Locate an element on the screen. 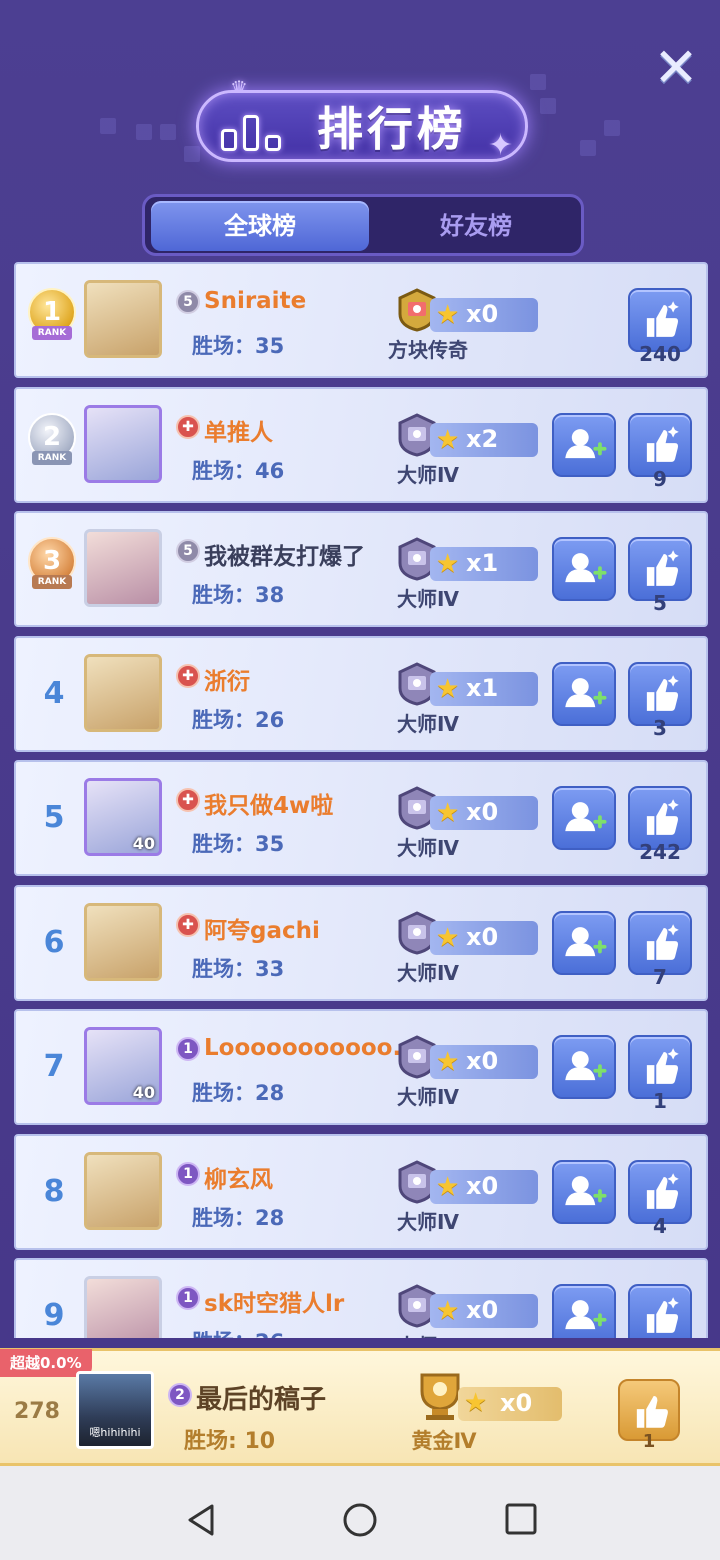 Image resolution: width=720 pixels, height=1560 pixels. ranking-row: 3 RANK 5 我被群友打爆了 胜场：38 ★ x1 大师Ⅳ 5 is located at coordinates (361, 569).